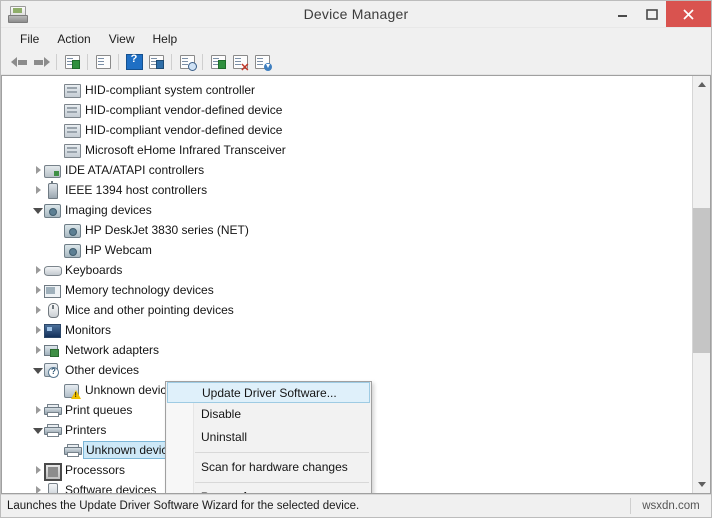  Describe the element at coordinates (53, 471) in the screenshot. I see `processor-icon` at that location.